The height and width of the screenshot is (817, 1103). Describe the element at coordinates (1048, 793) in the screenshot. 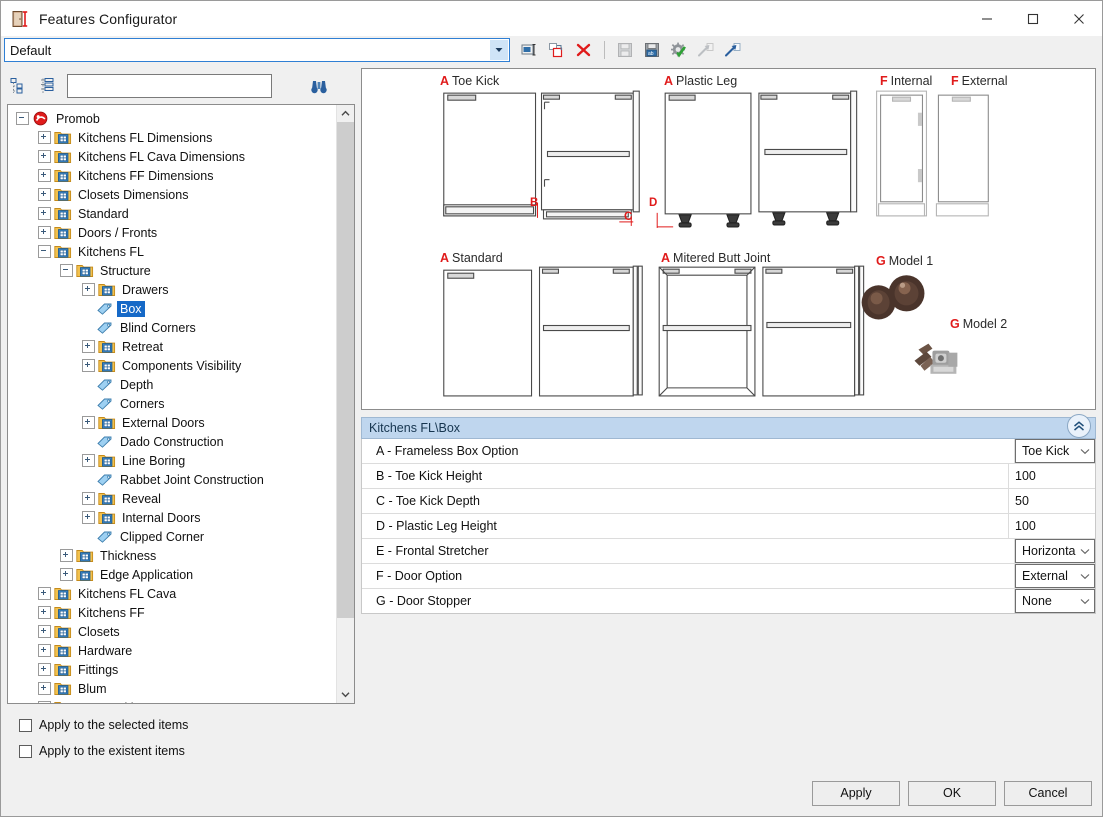

I see `cancel-button: Cancel` at that location.